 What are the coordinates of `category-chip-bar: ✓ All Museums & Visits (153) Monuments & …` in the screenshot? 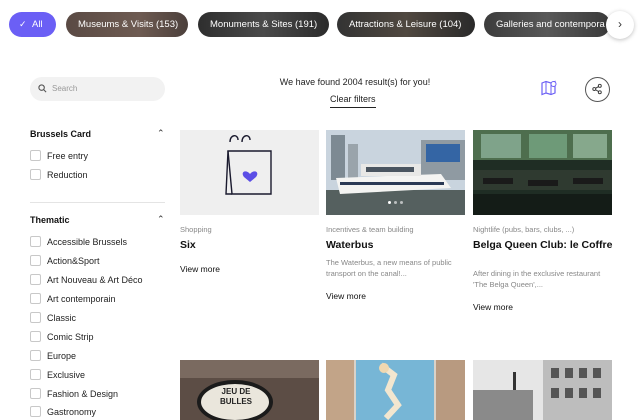 It's located at (319, 24).